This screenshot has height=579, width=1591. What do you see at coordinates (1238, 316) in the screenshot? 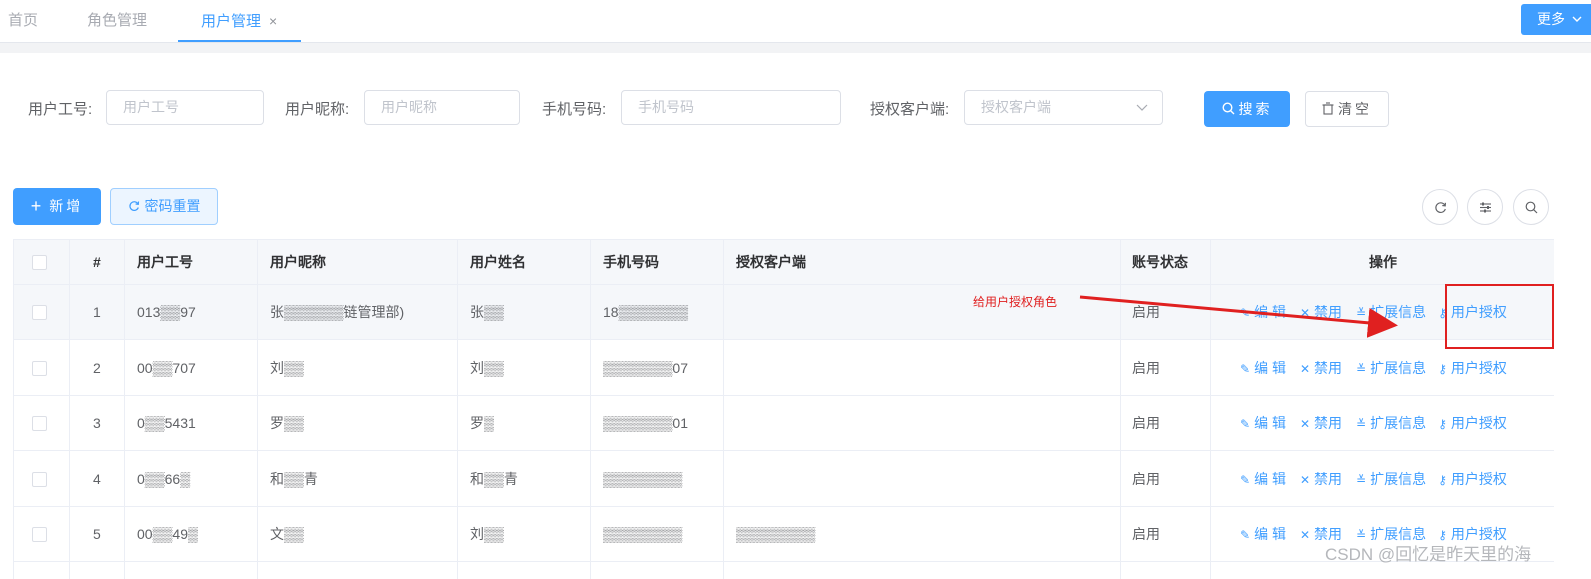
I see `annotation-arrow` at bounding box center [1238, 316].